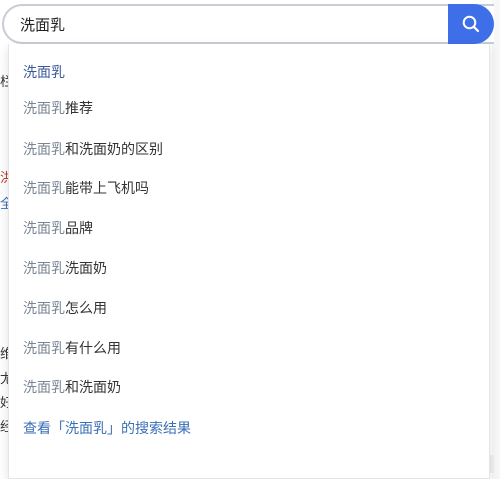  I want to click on view-all-results-link: 查看「洗面乳」的搜索结果, so click(107, 429).